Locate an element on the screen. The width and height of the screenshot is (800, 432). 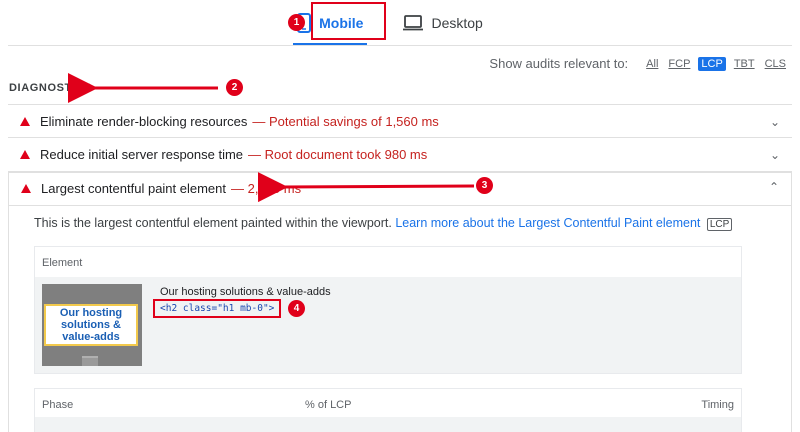
annotation-badge-2: 2 is located at coordinates (234, 87).